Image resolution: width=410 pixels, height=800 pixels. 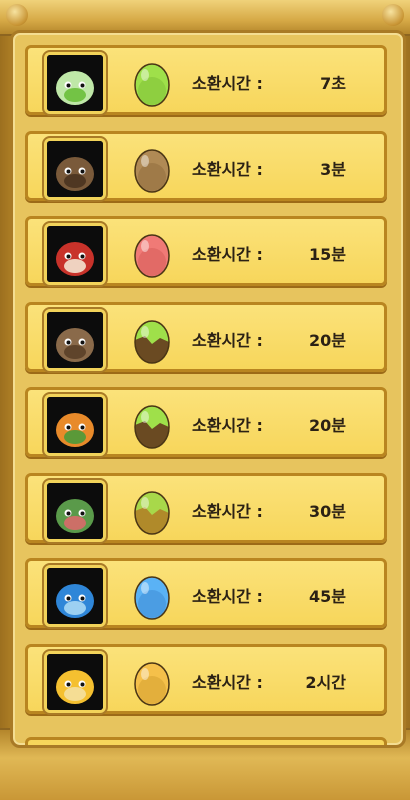 I want to click on green-yellow-egg-icon, so click(x=152, y=512).